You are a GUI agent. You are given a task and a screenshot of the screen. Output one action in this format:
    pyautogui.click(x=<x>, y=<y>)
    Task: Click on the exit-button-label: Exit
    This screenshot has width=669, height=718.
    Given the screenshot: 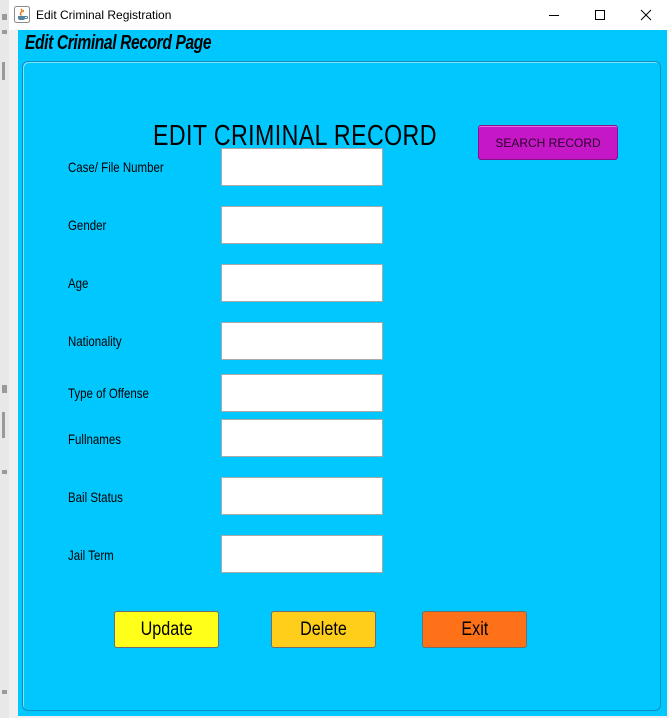 What is the action you would take?
    pyautogui.click(x=474, y=629)
    